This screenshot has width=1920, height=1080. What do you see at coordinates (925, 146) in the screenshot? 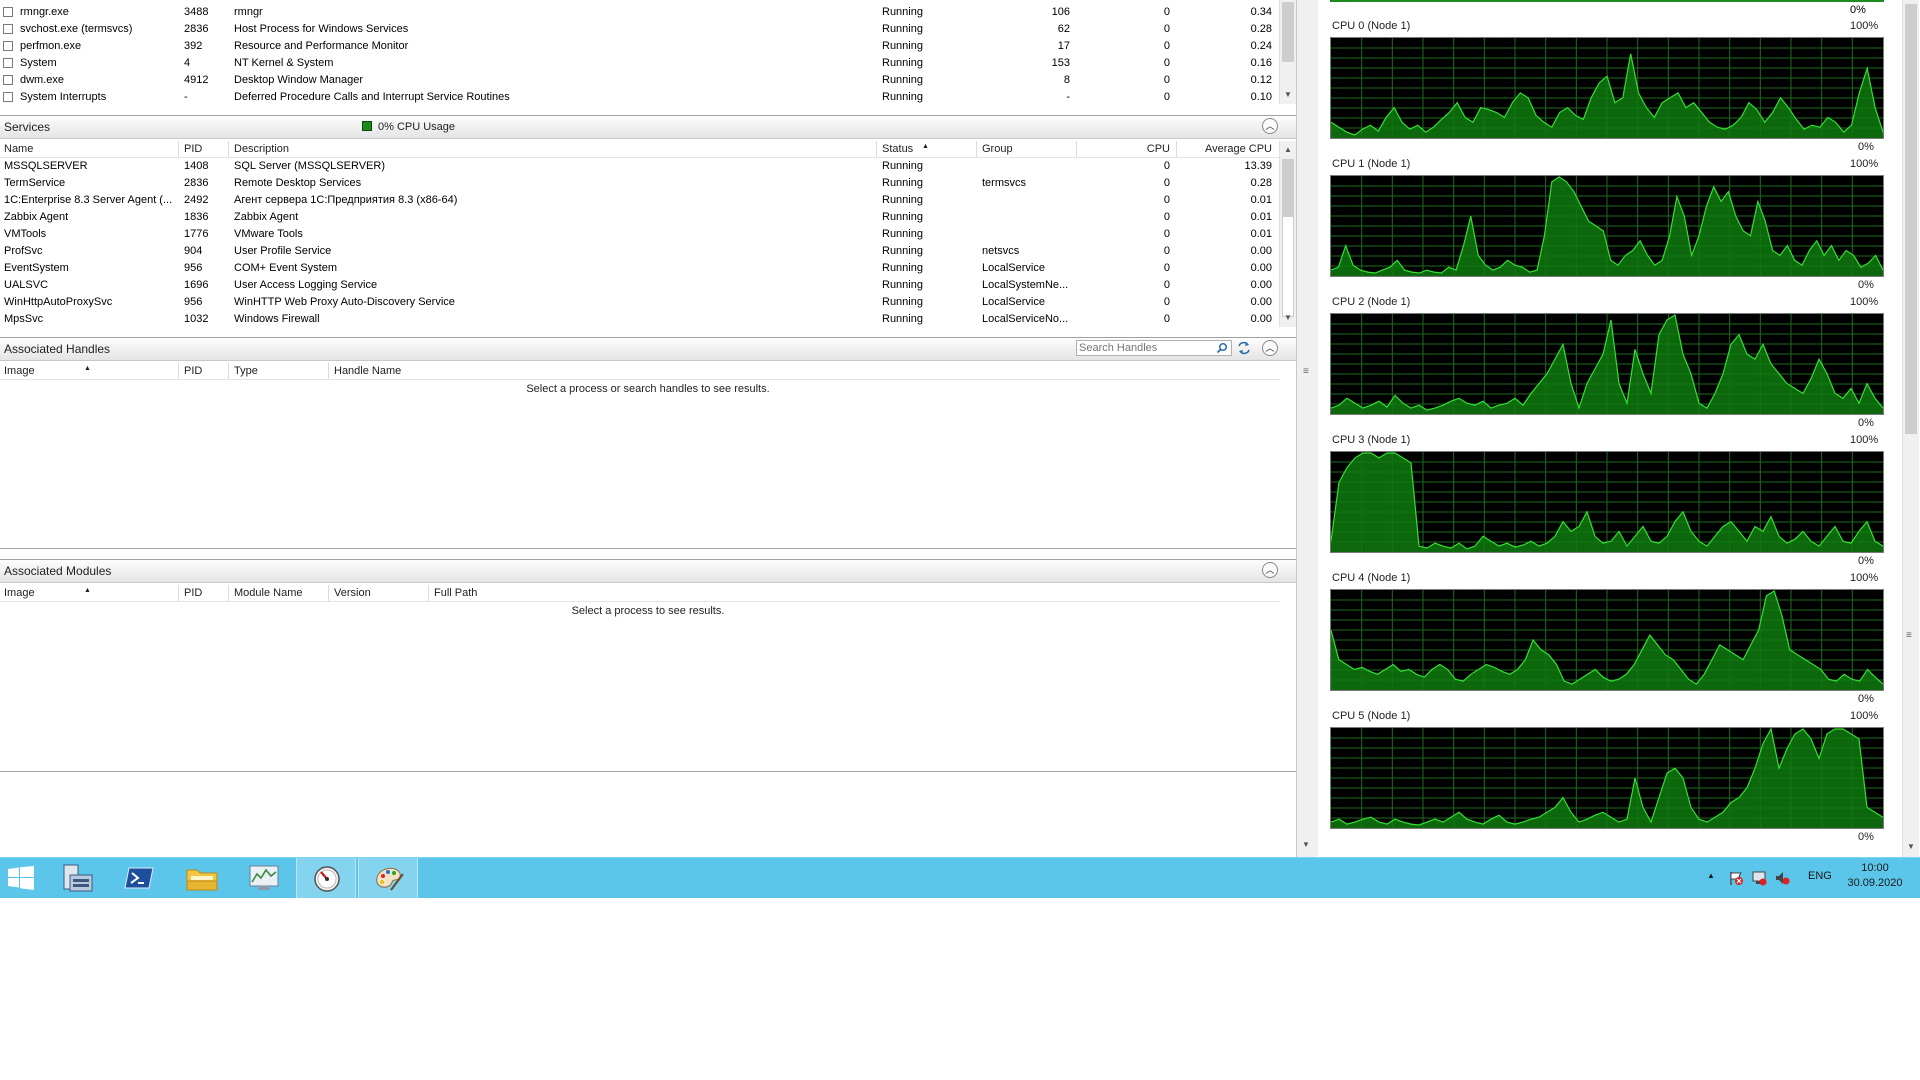
I see `sort-ascending-icon: ▲` at bounding box center [925, 146].